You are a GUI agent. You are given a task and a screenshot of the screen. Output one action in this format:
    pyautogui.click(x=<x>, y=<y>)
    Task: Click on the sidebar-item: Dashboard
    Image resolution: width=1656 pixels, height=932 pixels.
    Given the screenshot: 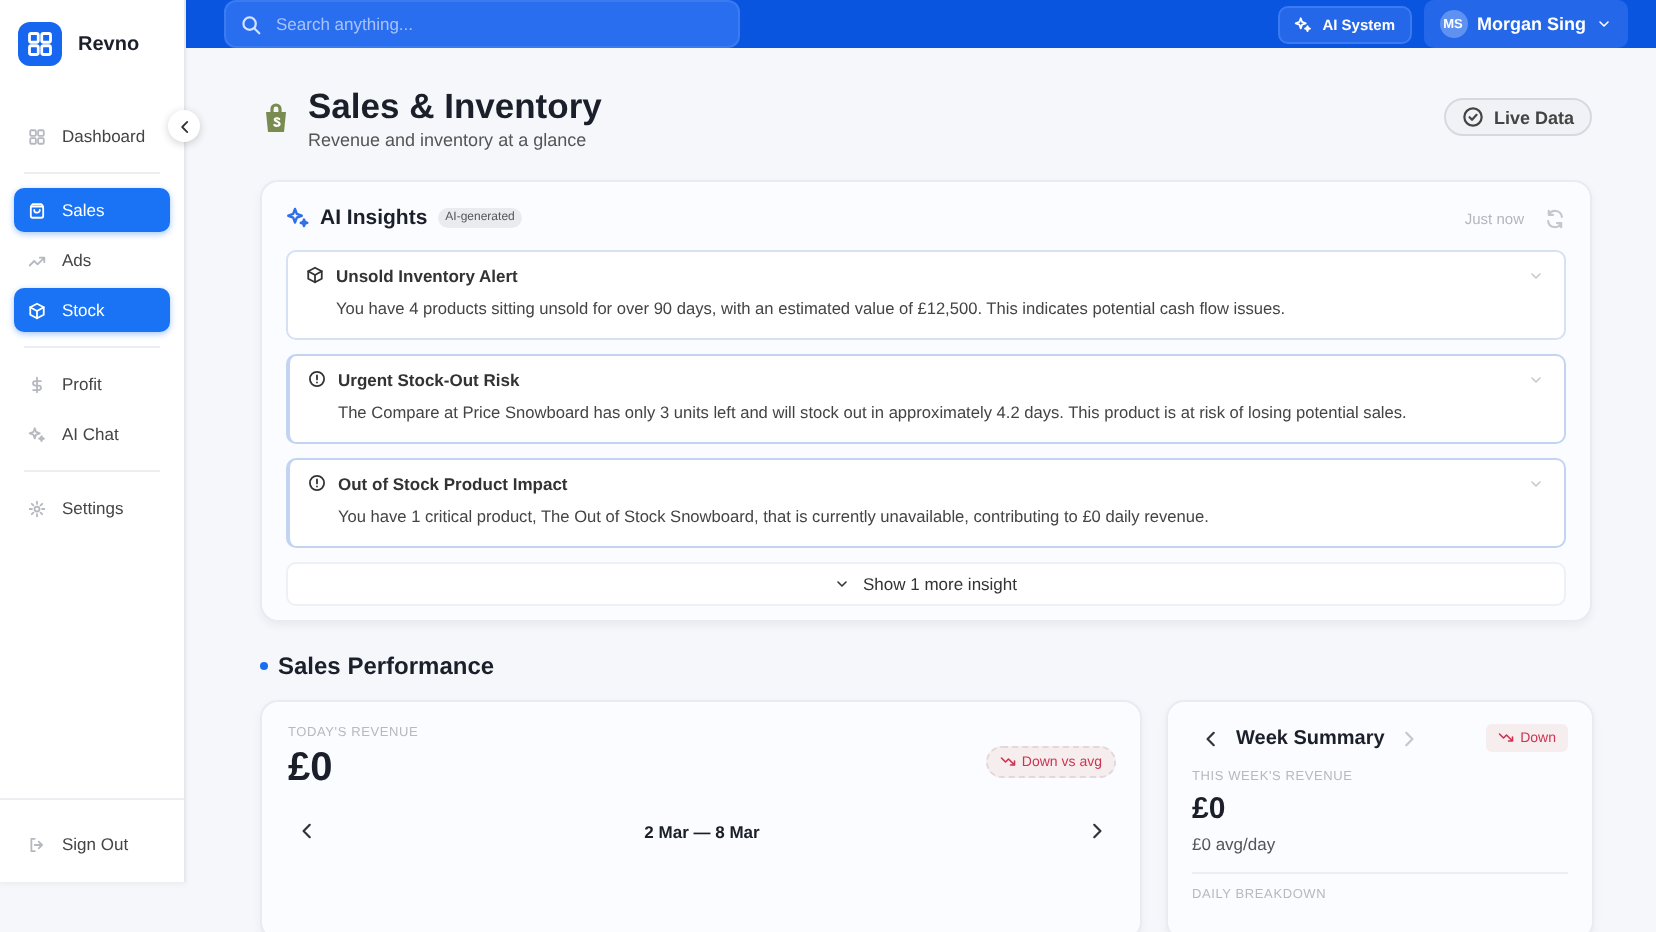 What is the action you would take?
    pyautogui.click(x=92, y=136)
    